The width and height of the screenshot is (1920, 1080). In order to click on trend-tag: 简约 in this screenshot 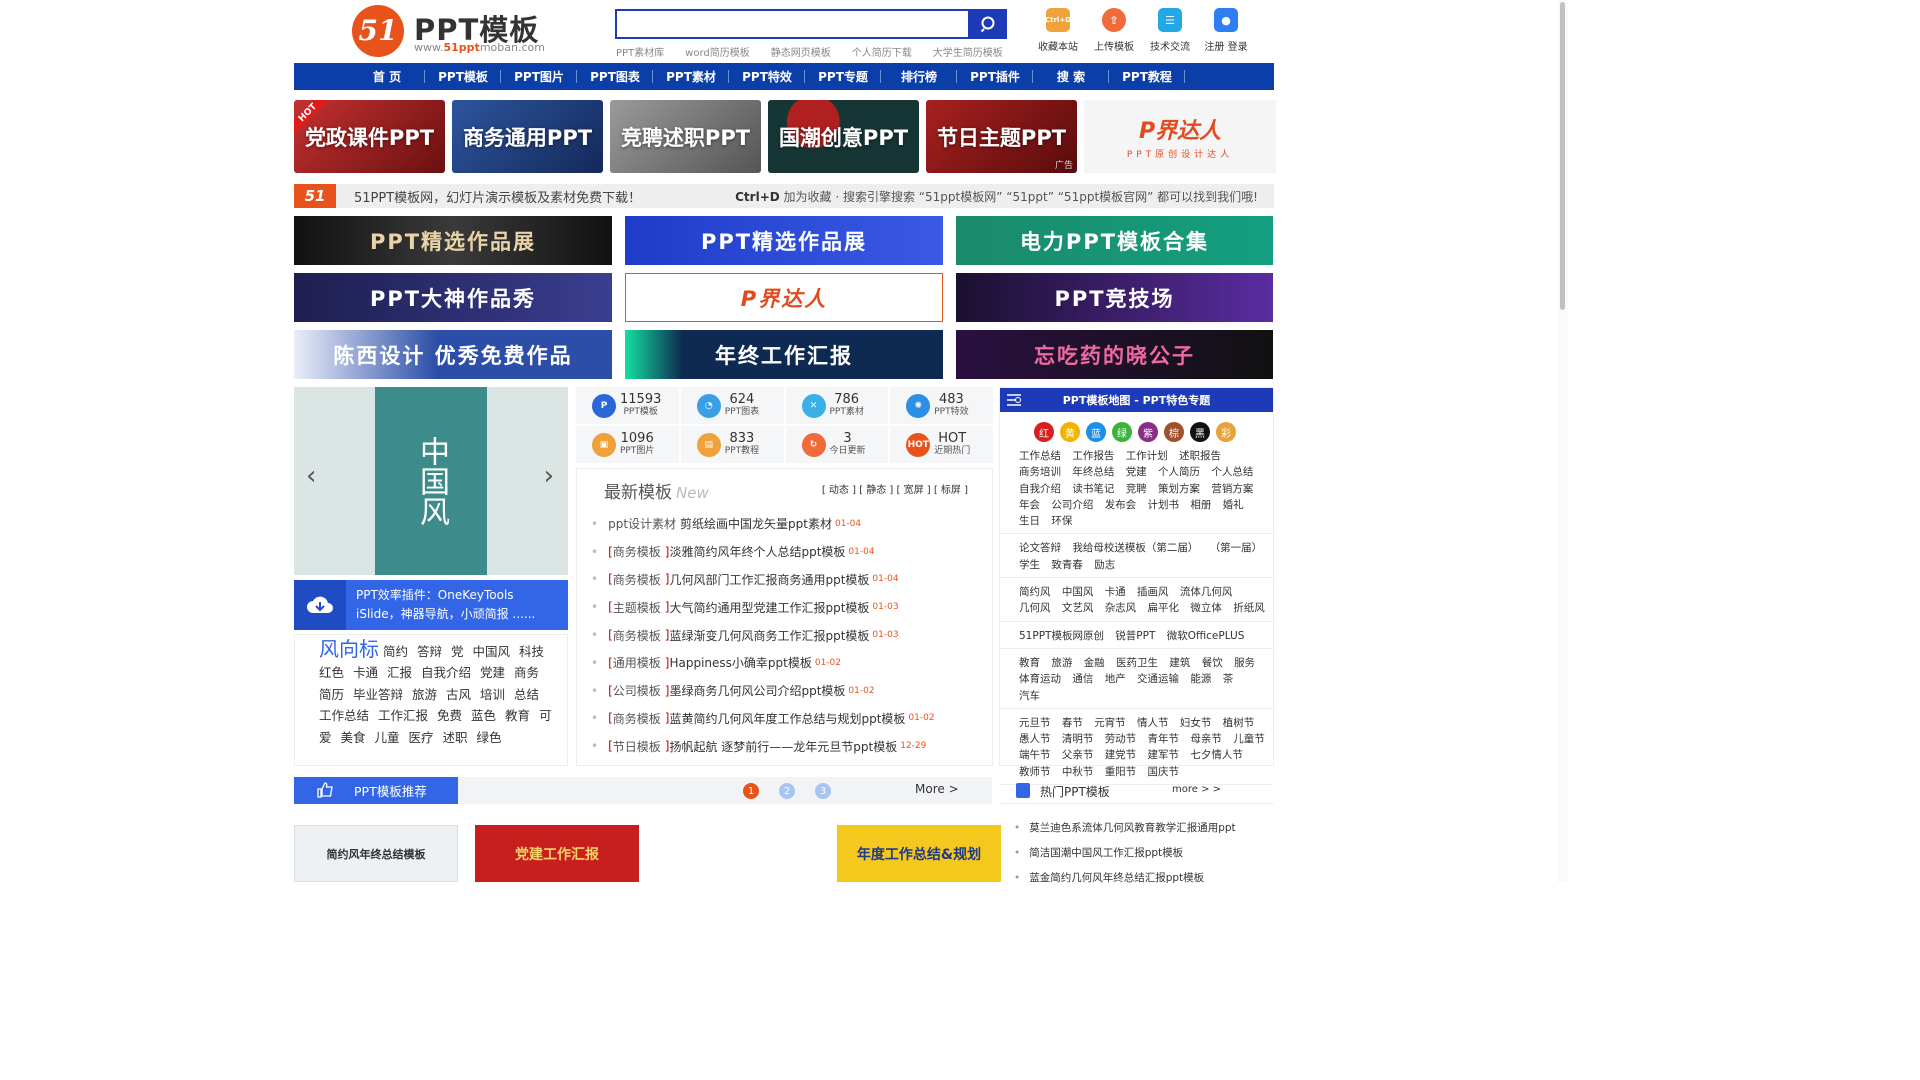, I will do `click(395, 651)`.